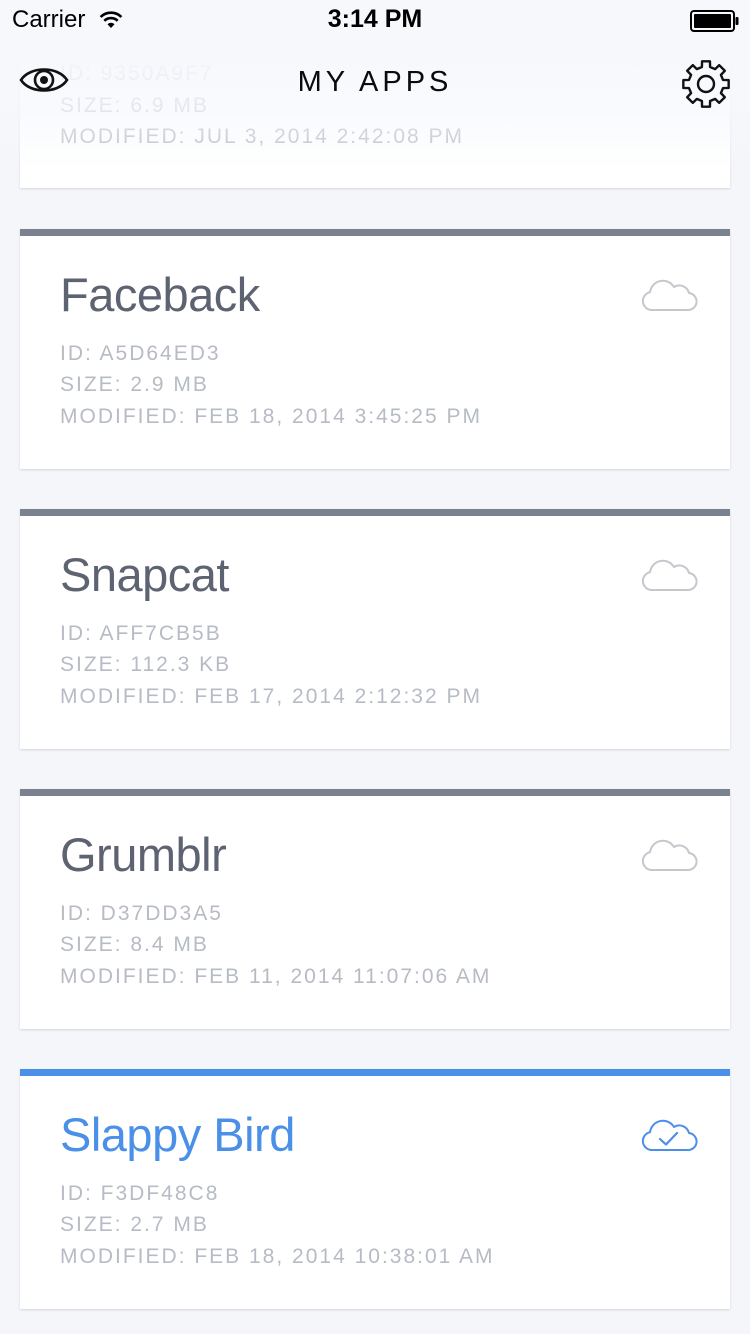 The width and height of the screenshot is (750, 1334). What do you see at coordinates (262, 136) in the screenshot?
I see `app-modified: MODIFIED: JUL 3, 2014 2:42:08 PM` at bounding box center [262, 136].